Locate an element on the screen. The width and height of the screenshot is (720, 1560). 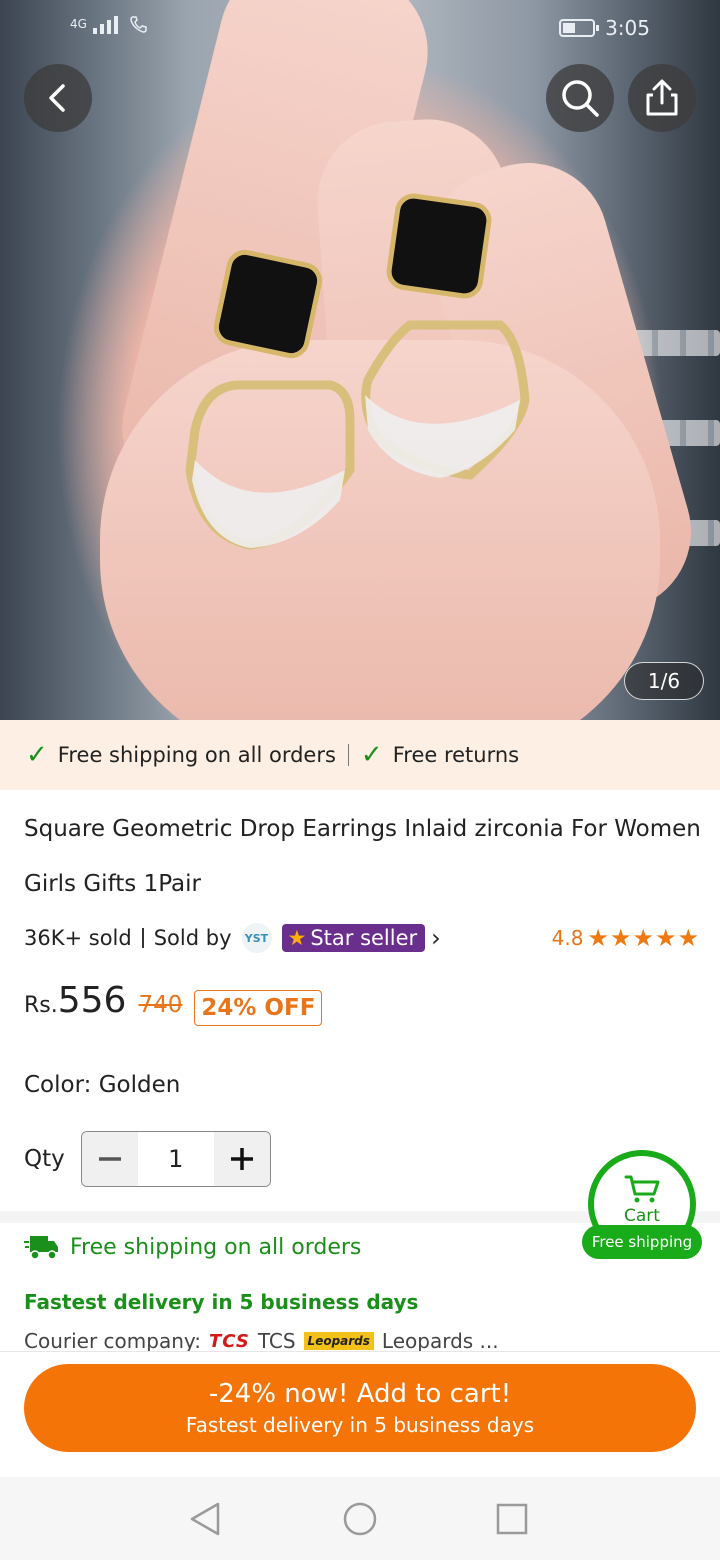
qty-label: Qty is located at coordinates (44, 1159).